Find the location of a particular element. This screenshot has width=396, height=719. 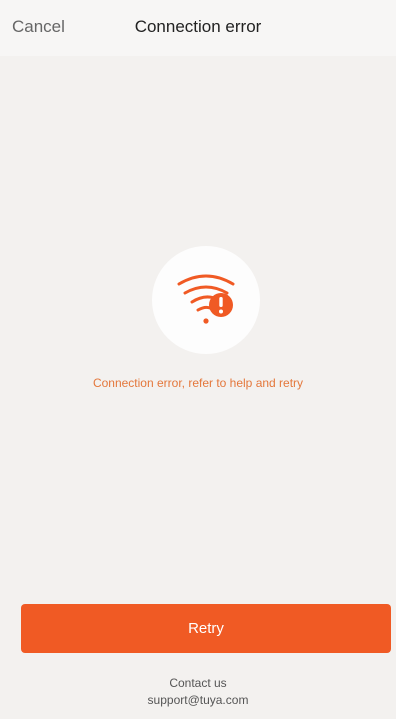

status-icon-circle is located at coordinates (206, 300).